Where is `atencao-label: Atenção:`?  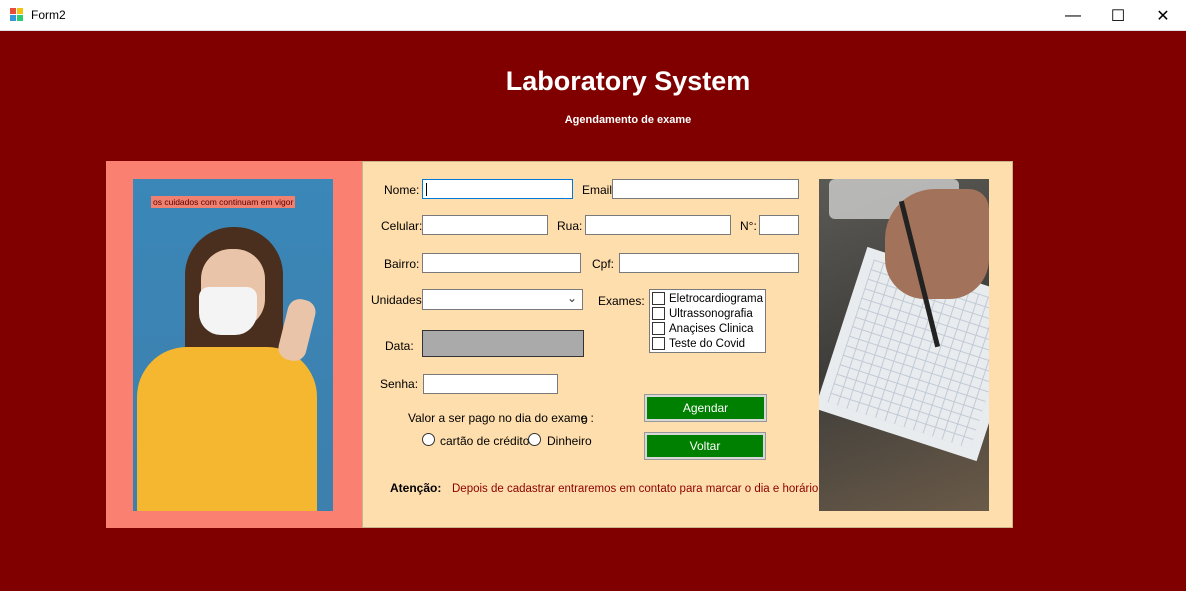
atencao-label: Atenção: is located at coordinates (416, 488).